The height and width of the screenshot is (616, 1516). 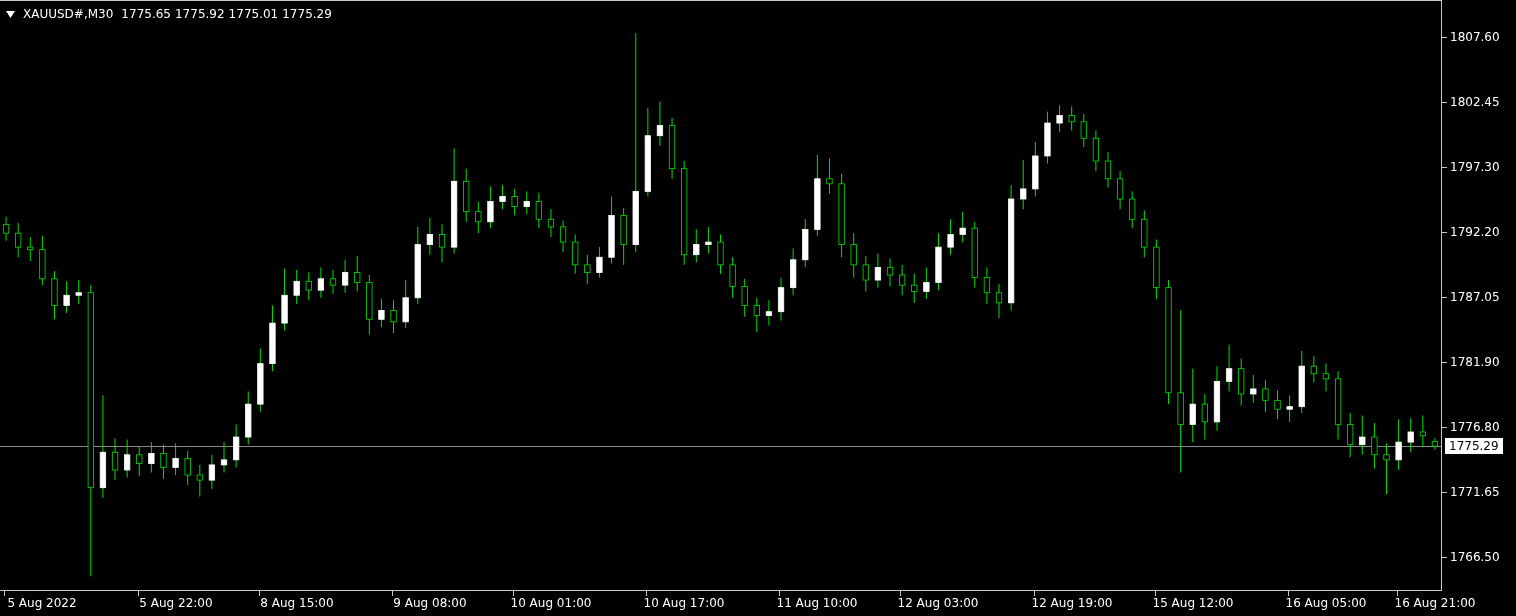 What do you see at coordinates (1326, 603) in the screenshot?
I see `time-axis-label: 16 Aug 05:00` at bounding box center [1326, 603].